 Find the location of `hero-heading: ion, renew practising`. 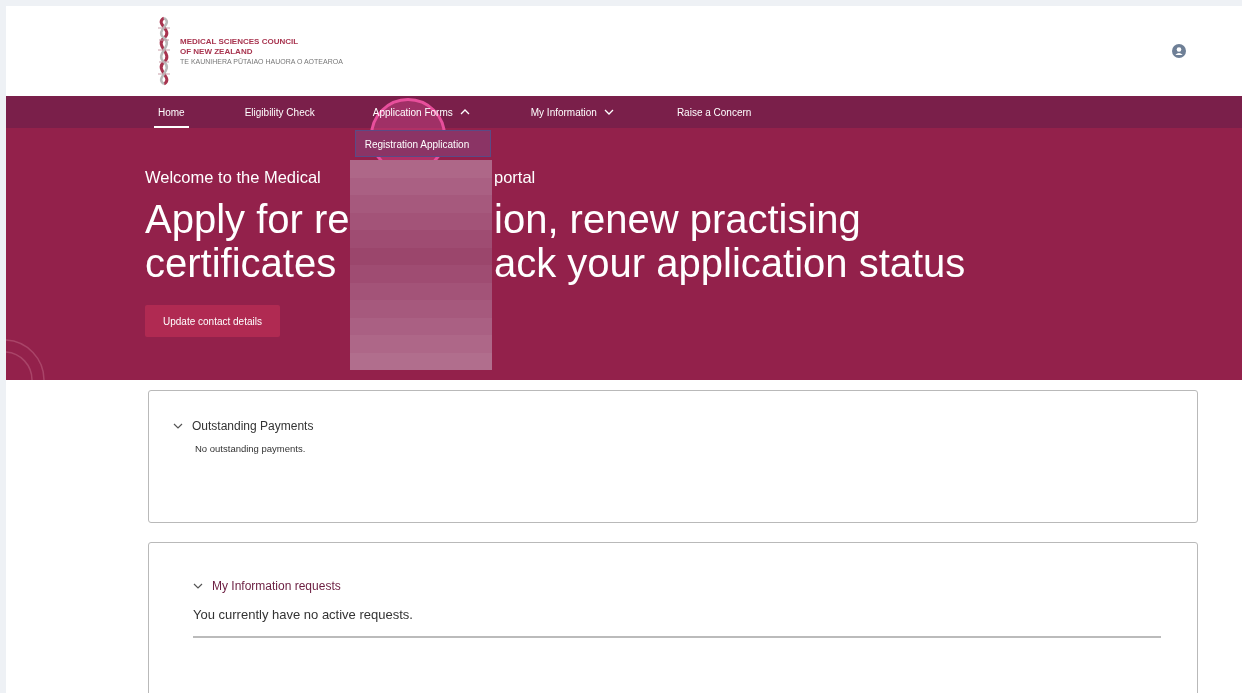

hero-heading: ion, renew practising is located at coordinates (678, 219).